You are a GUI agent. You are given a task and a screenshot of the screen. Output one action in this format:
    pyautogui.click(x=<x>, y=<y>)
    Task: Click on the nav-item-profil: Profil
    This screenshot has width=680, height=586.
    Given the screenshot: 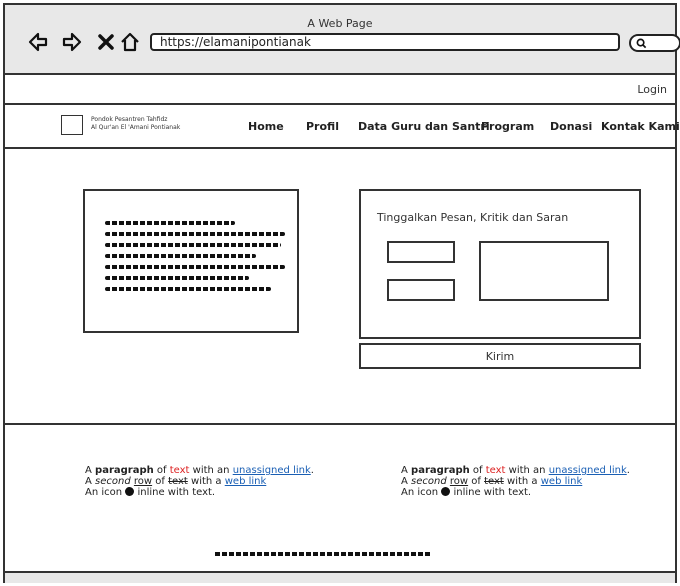 What is the action you would take?
    pyautogui.click(x=322, y=126)
    